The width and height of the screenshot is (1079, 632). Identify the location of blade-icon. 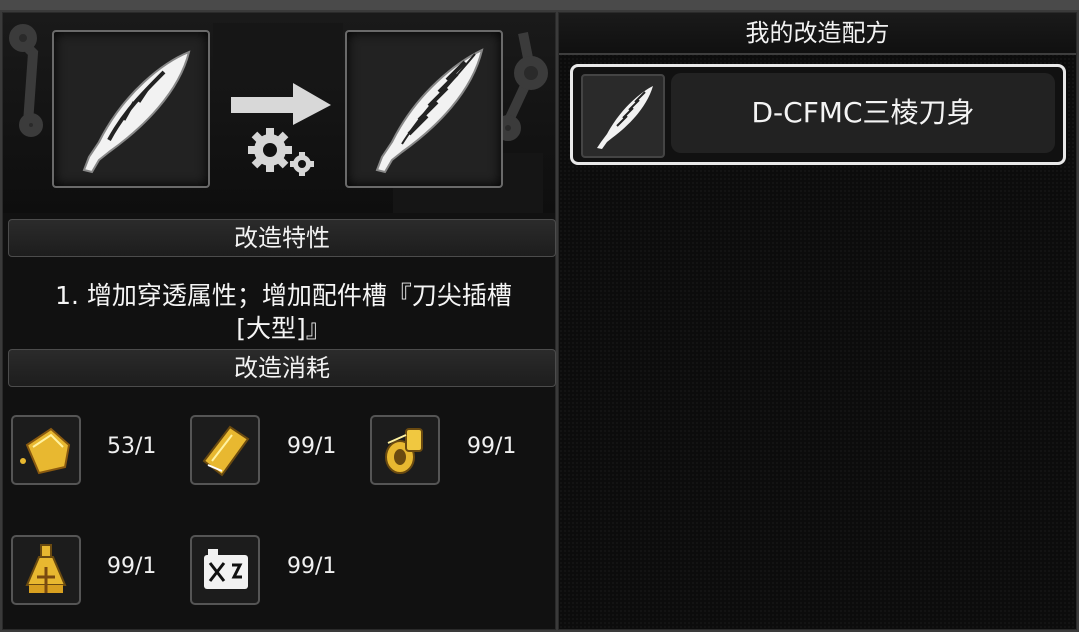
(136, 112).